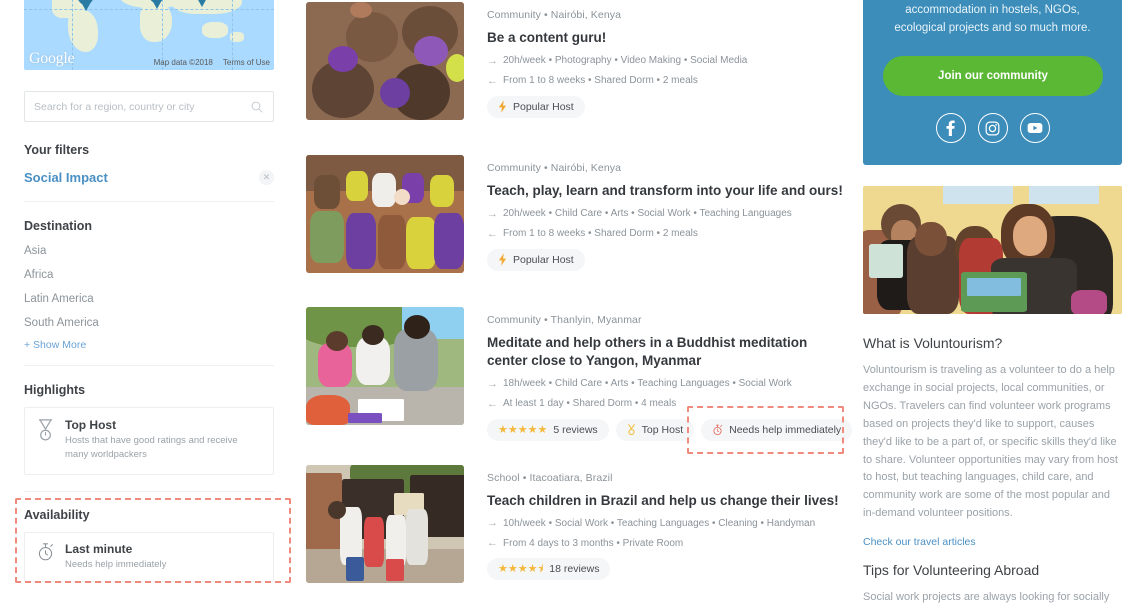 This screenshot has width=1140, height=608. What do you see at coordinates (574, 569) in the screenshot?
I see `badge-label: 18 reviews` at bounding box center [574, 569].